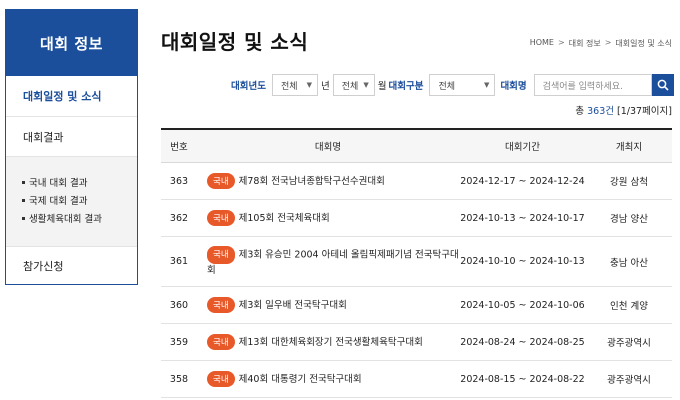 This screenshot has width=680, height=400. I want to click on competition-name-link: 제40회 대통령기 전국탁구대회, so click(300, 379).